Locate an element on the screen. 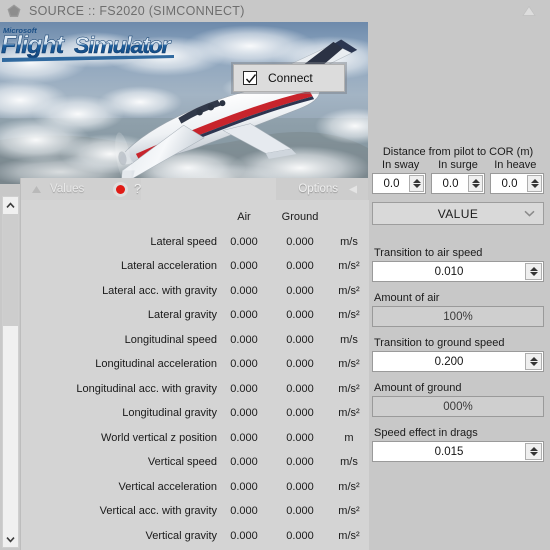  surge-stepper-arrows is located at coordinates (475, 183).